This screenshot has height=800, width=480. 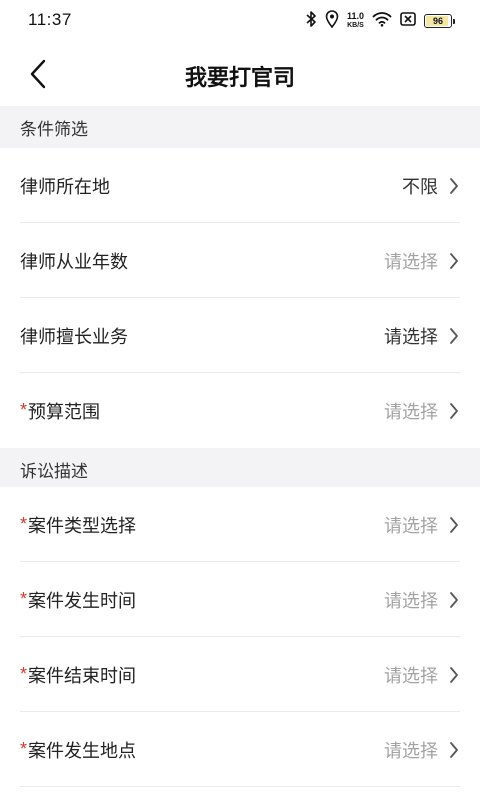 I want to click on app-header: 我要打官司, so click(x=240, y=74).